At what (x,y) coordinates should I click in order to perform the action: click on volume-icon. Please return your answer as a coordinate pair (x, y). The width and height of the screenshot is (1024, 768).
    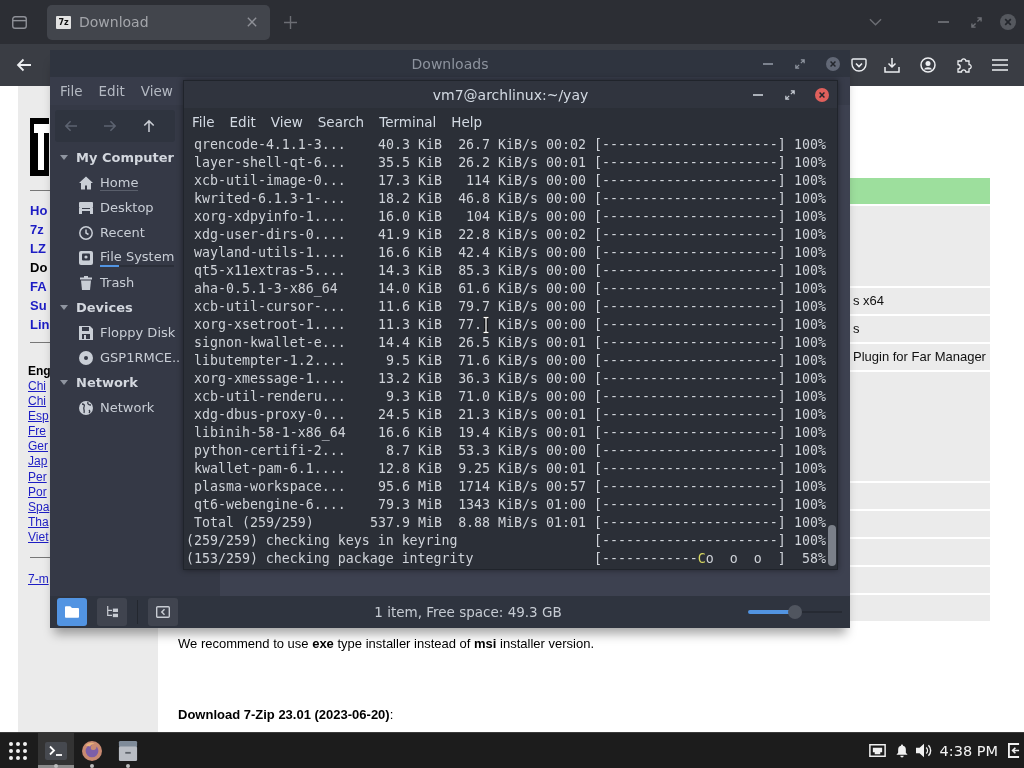
    Looking at the image, I should click on (923, 750).